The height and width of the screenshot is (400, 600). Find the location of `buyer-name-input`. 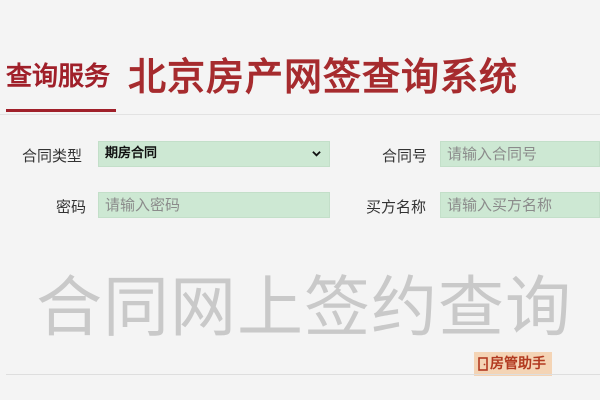

buyer-name-input is located at coordinates (520, 205).